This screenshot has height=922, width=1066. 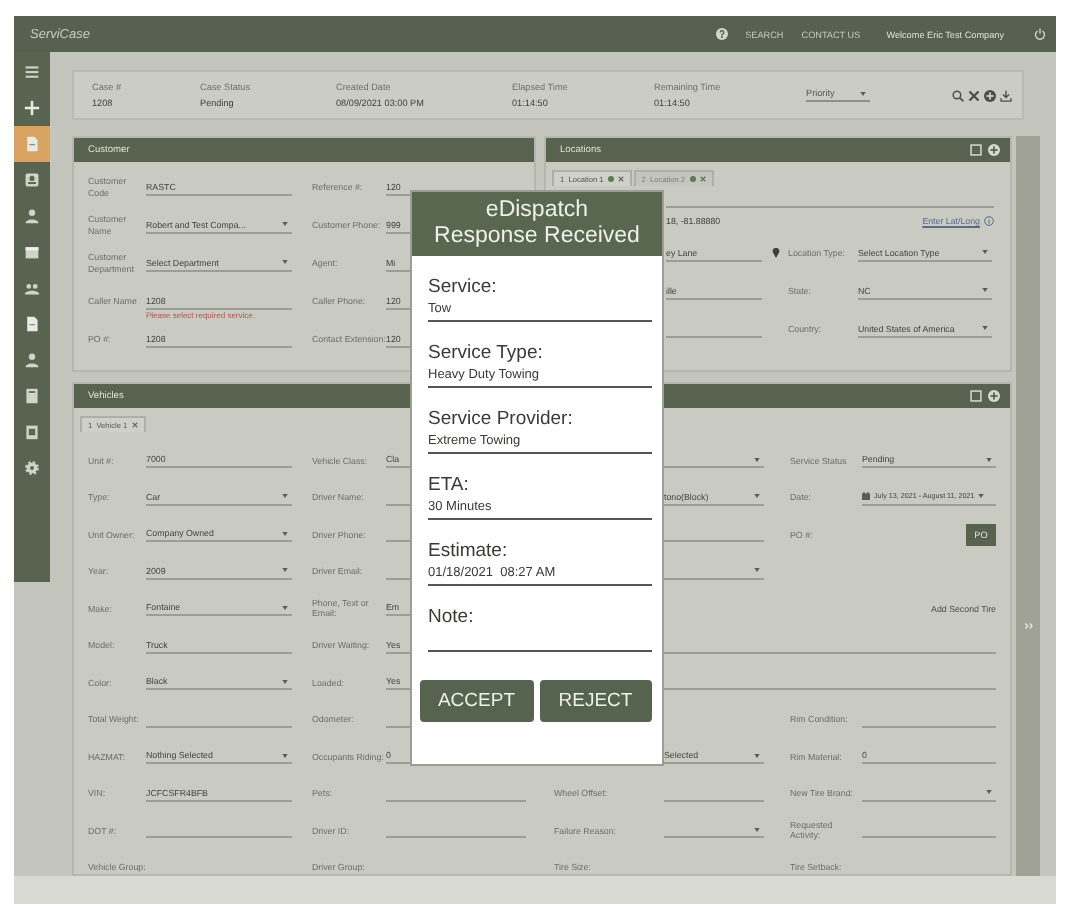 What do you see at coordinates (452, 617) in the screenshot?
I see `field-label: Note:` at bounding box center [452, 617].